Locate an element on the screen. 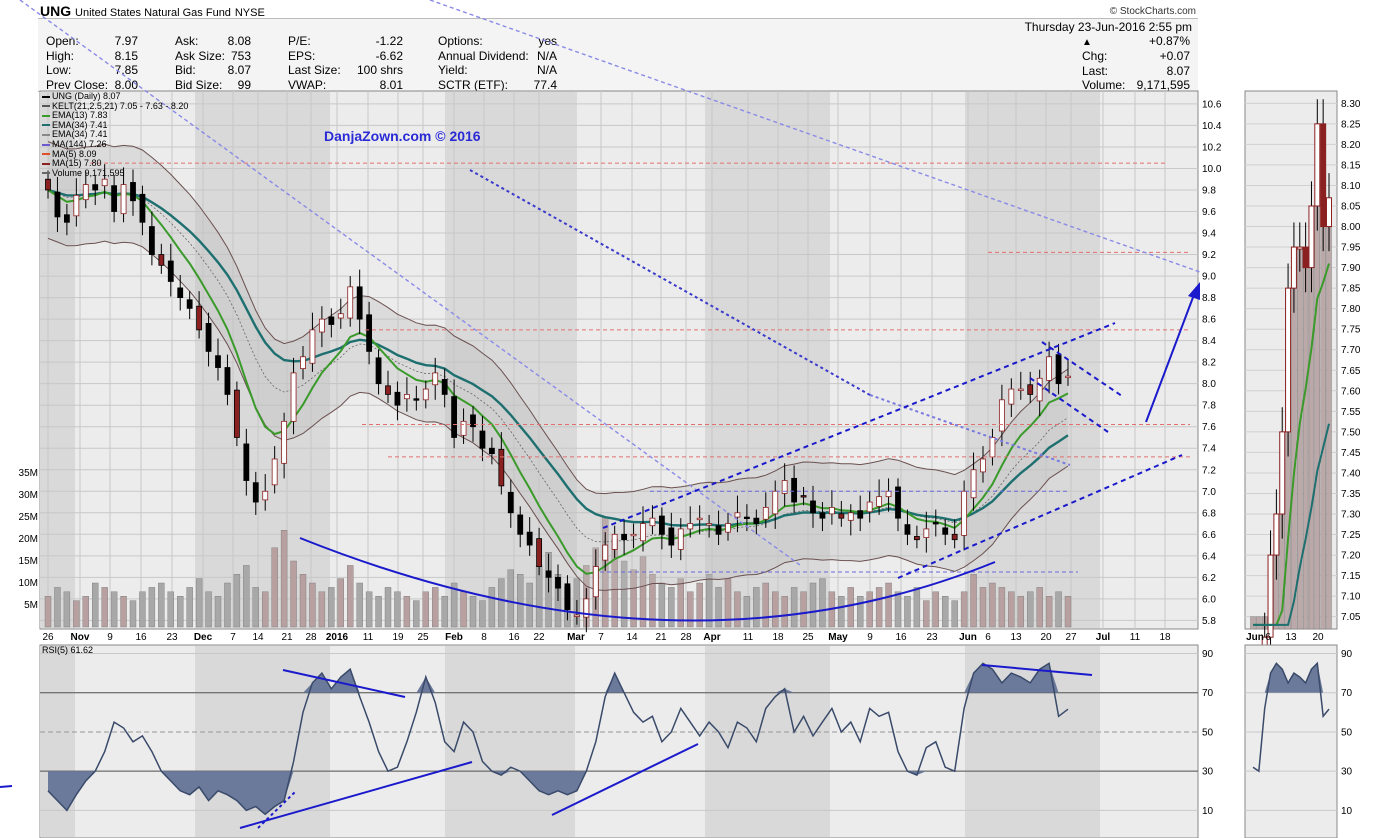  zoom-tick-label: 7.80 is located at coordinates (1351, 309).